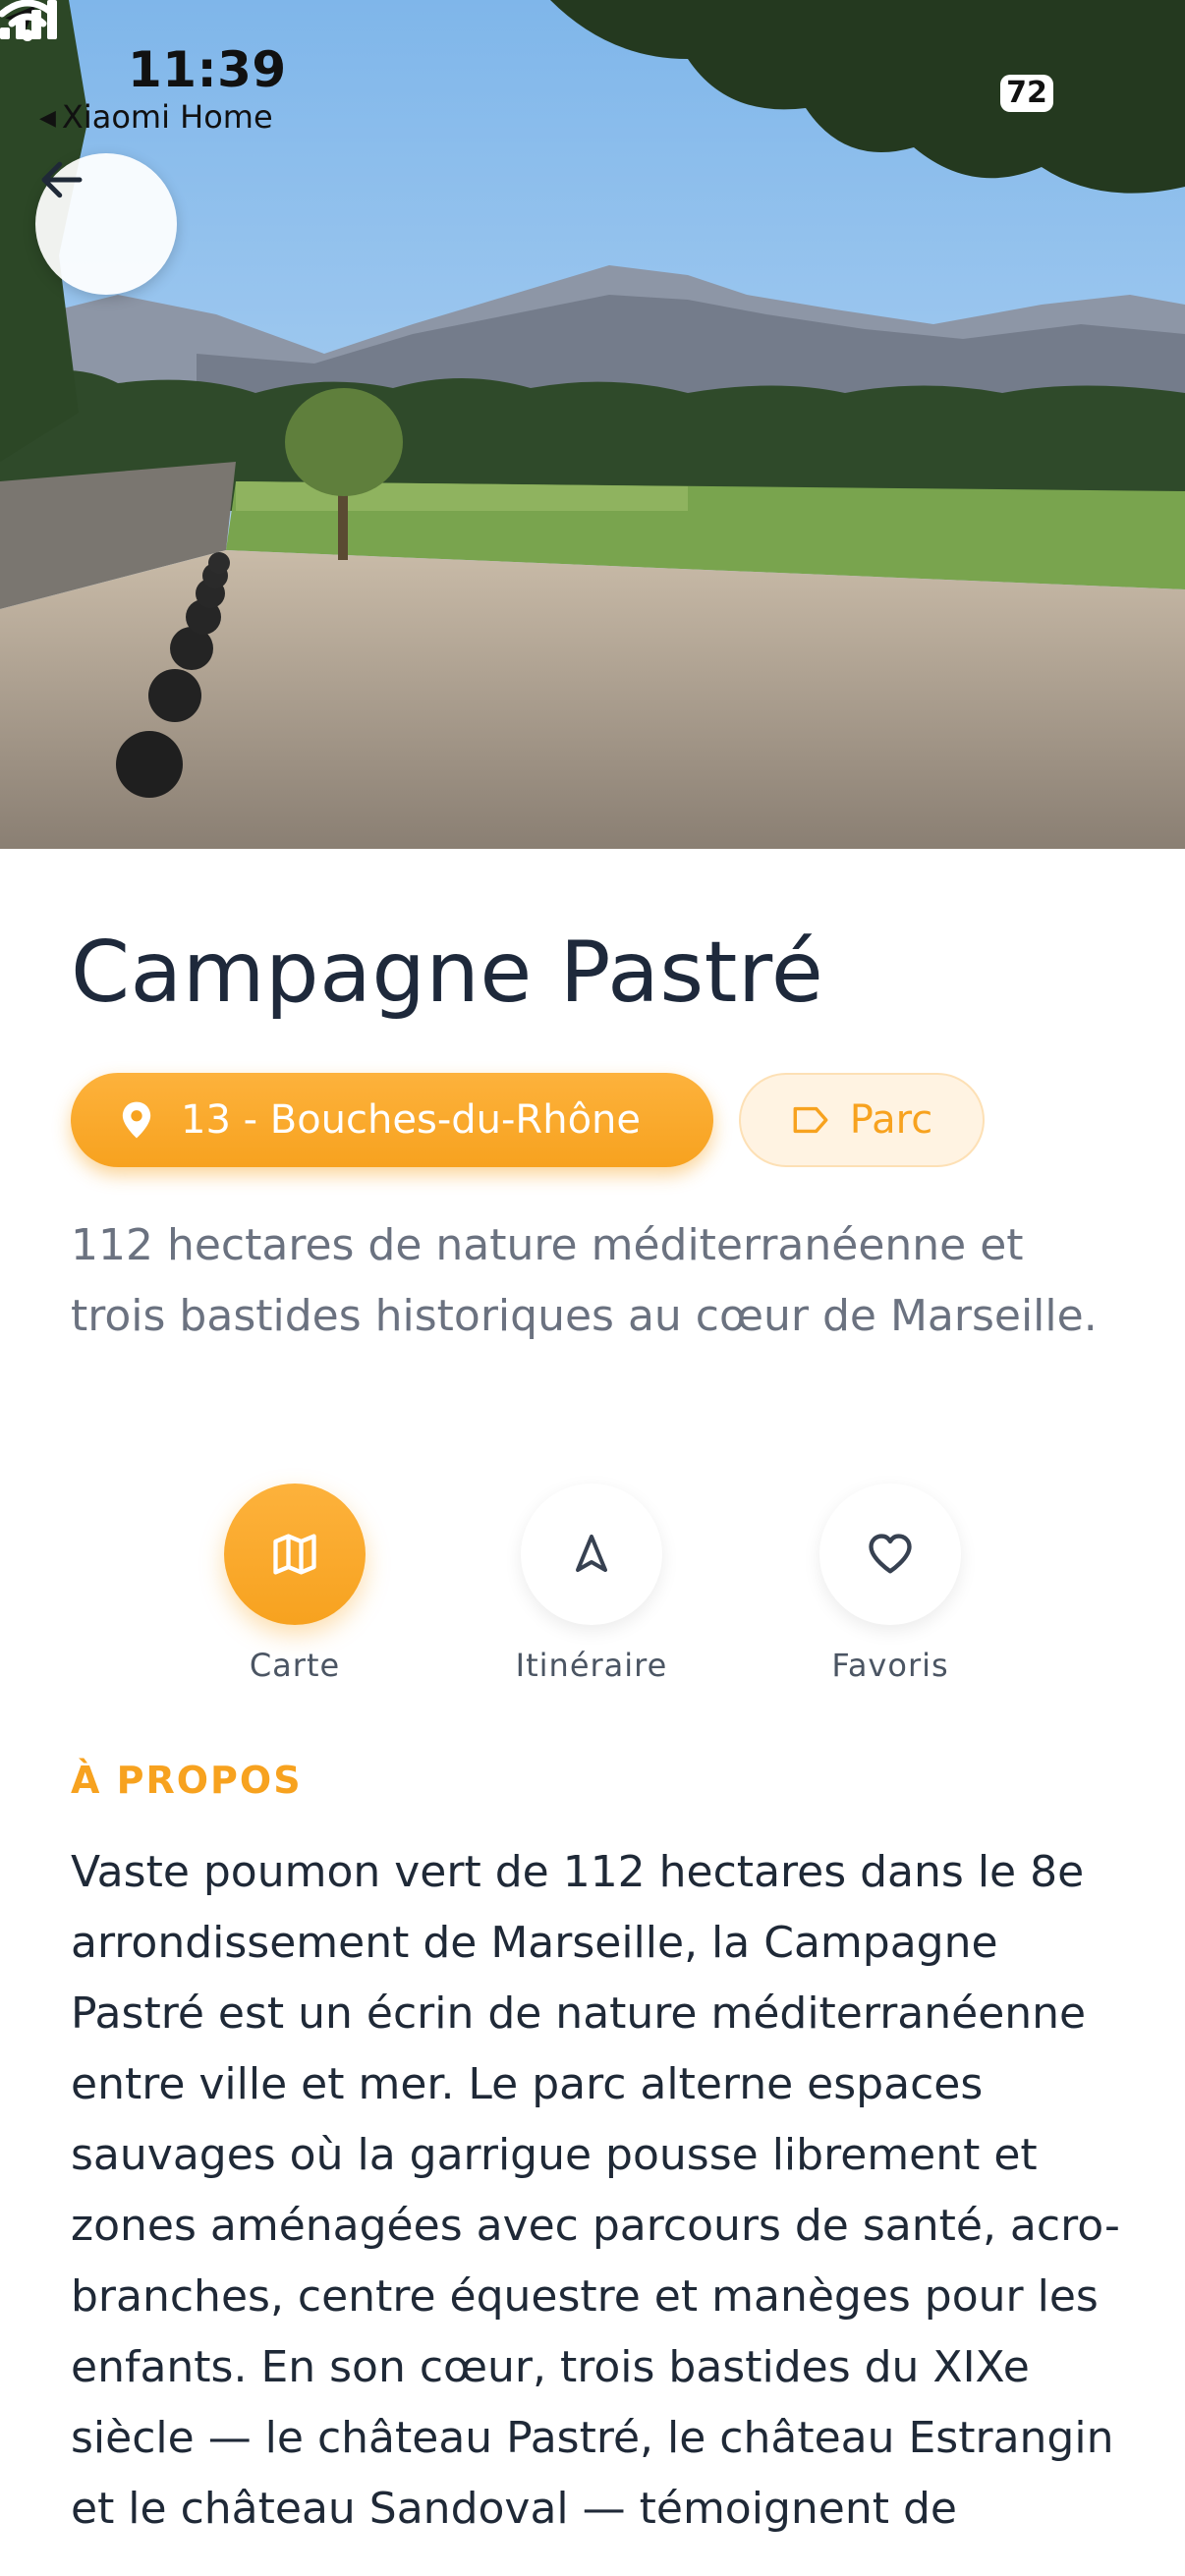 Image resolution: width=1185 pixels, height=2576 pixels. Describe the element at coordinates (890, 1665) in the screenshot. I see `favorites-action-label: Favoris` at that location.